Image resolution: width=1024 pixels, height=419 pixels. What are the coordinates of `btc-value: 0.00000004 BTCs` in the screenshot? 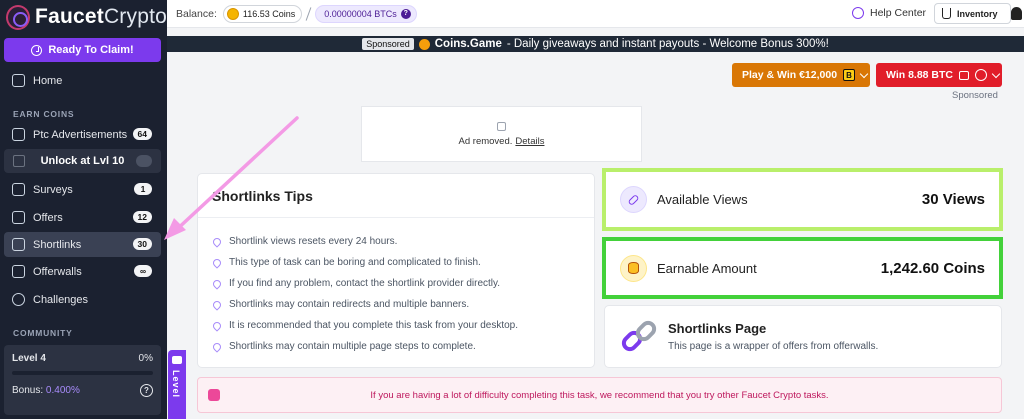 It's located at (360, 13).